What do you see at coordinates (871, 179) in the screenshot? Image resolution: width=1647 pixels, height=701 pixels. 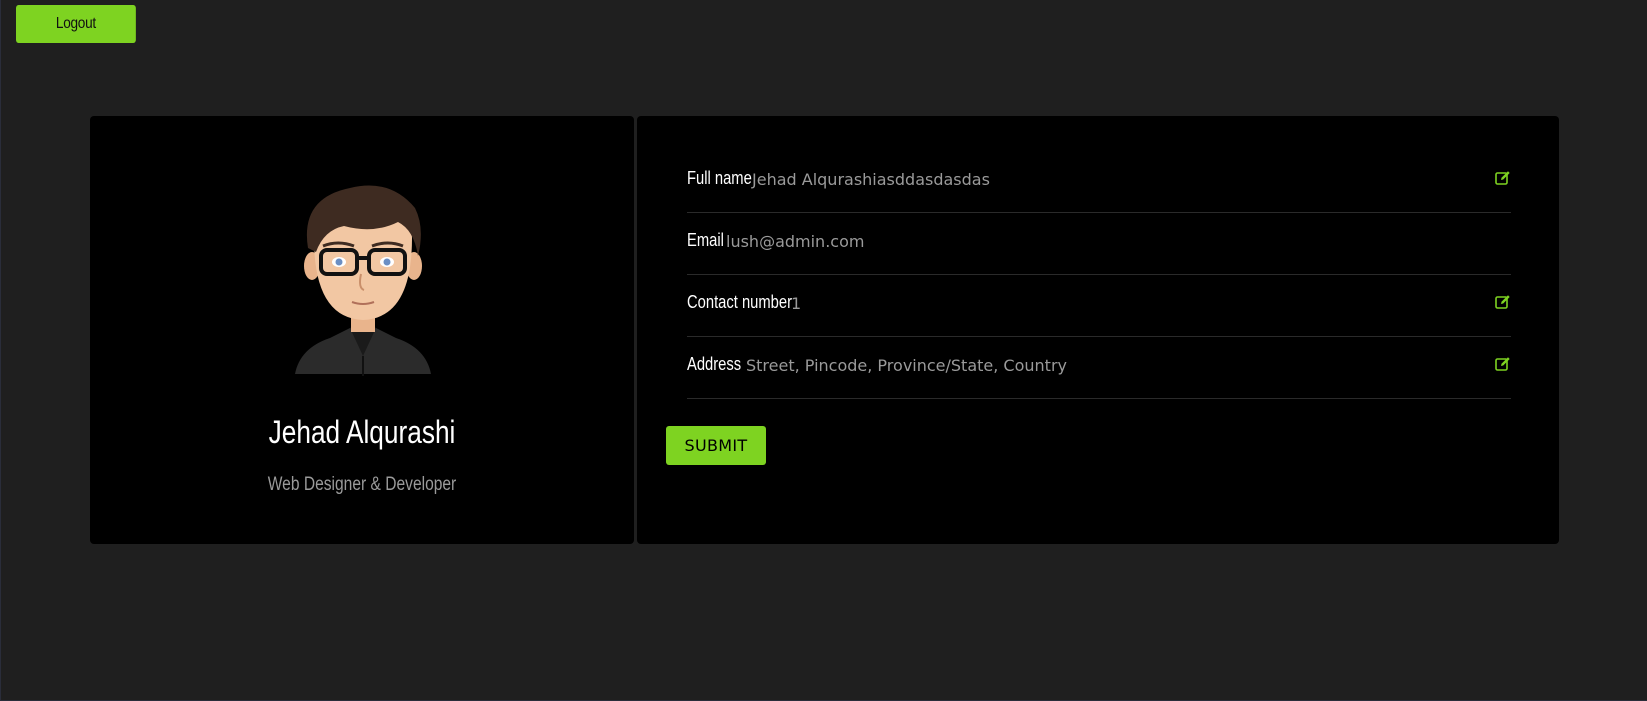 I see `full-name-value: Jehad Alqurashiasddasdasdas` at bounding box center [871, 179].